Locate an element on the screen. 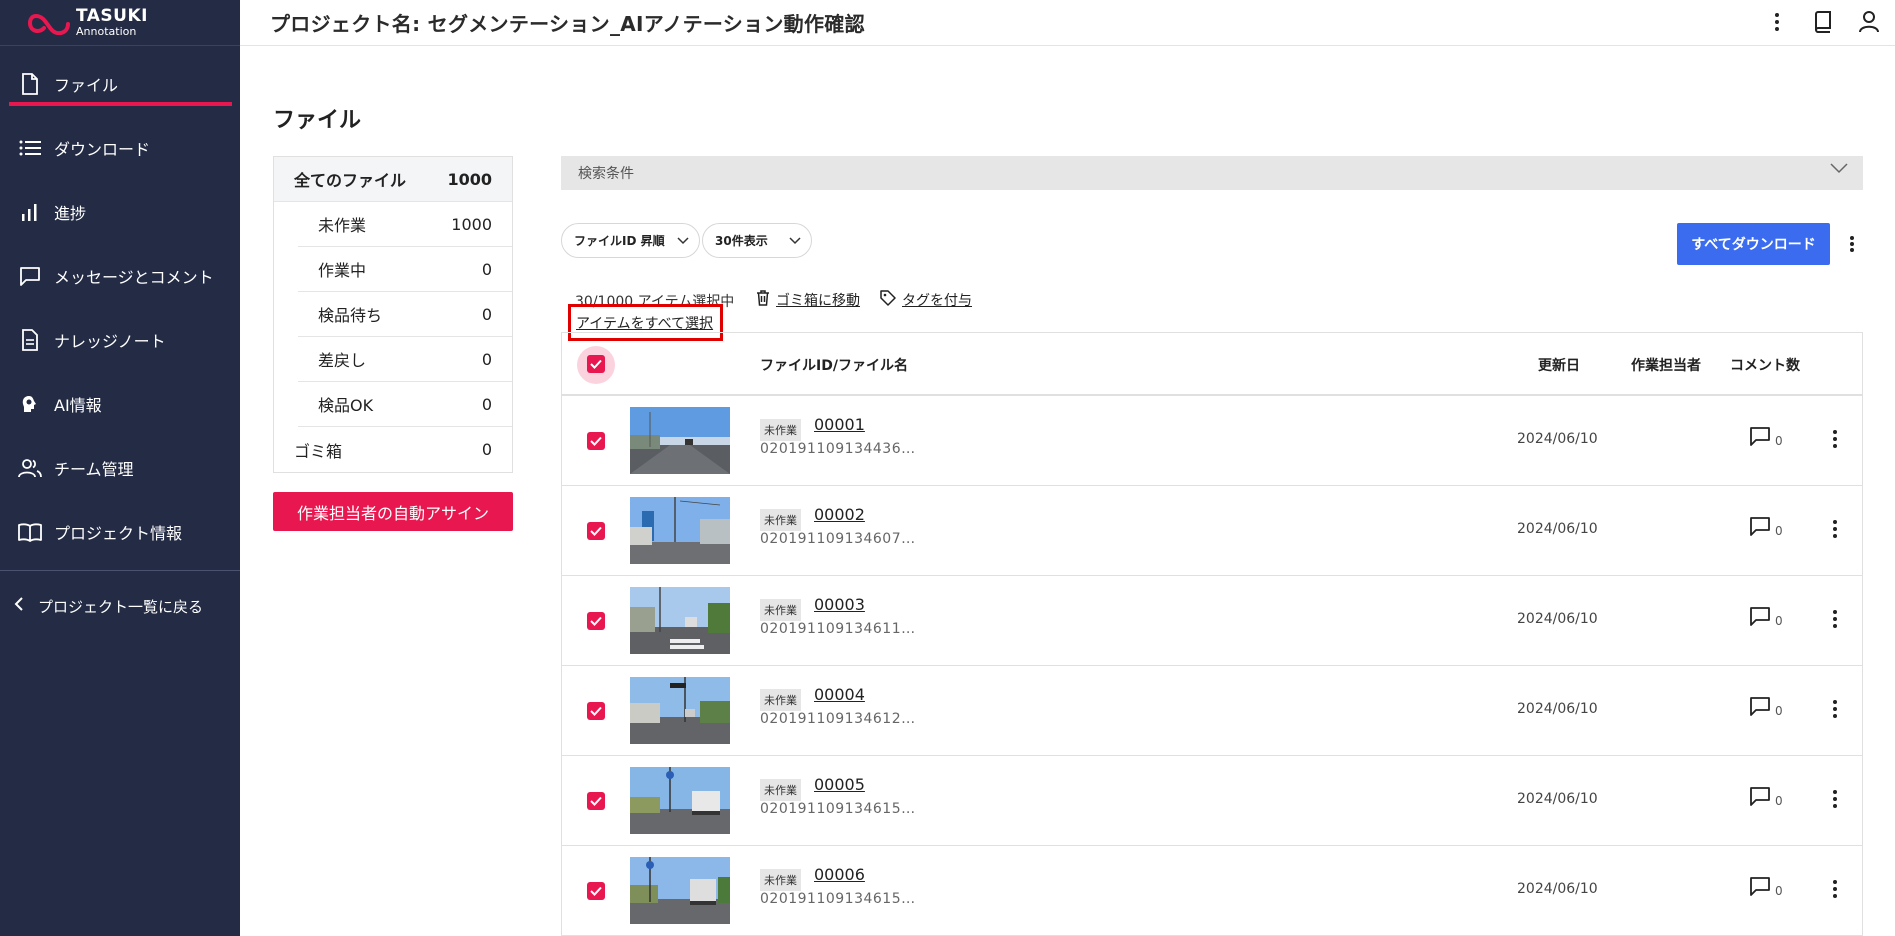 The width and height of the screenshot is (1895, 936). filter-label: 未作業 is located at coordinates (342, 225).